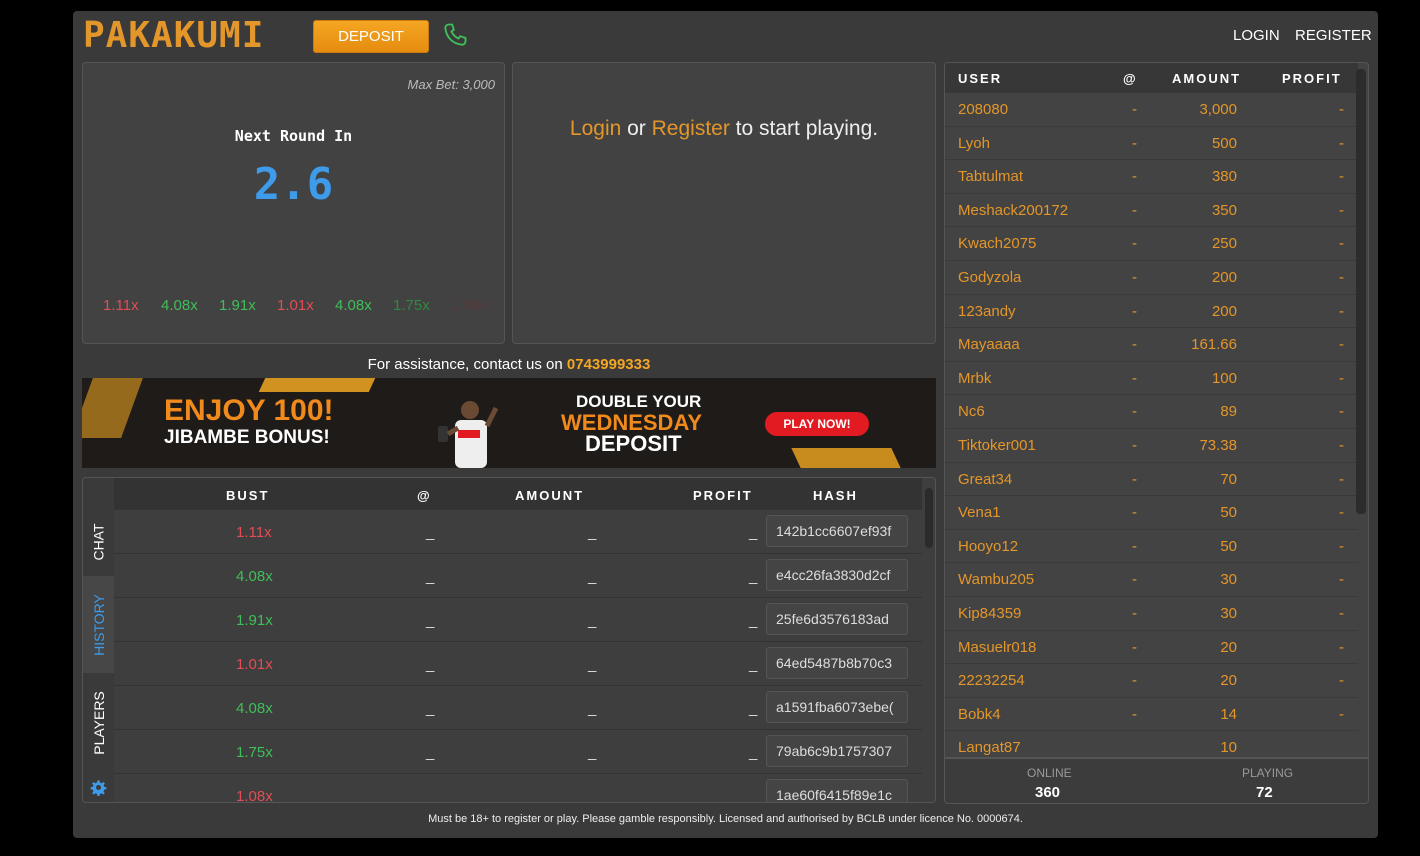 The height and width of the screenshot is (856, 1420). What do you see at coordinates (1151, 312) in the screenshot?
I see `player-row: 123andy - 200 -` at bounding box center [1151, 312].